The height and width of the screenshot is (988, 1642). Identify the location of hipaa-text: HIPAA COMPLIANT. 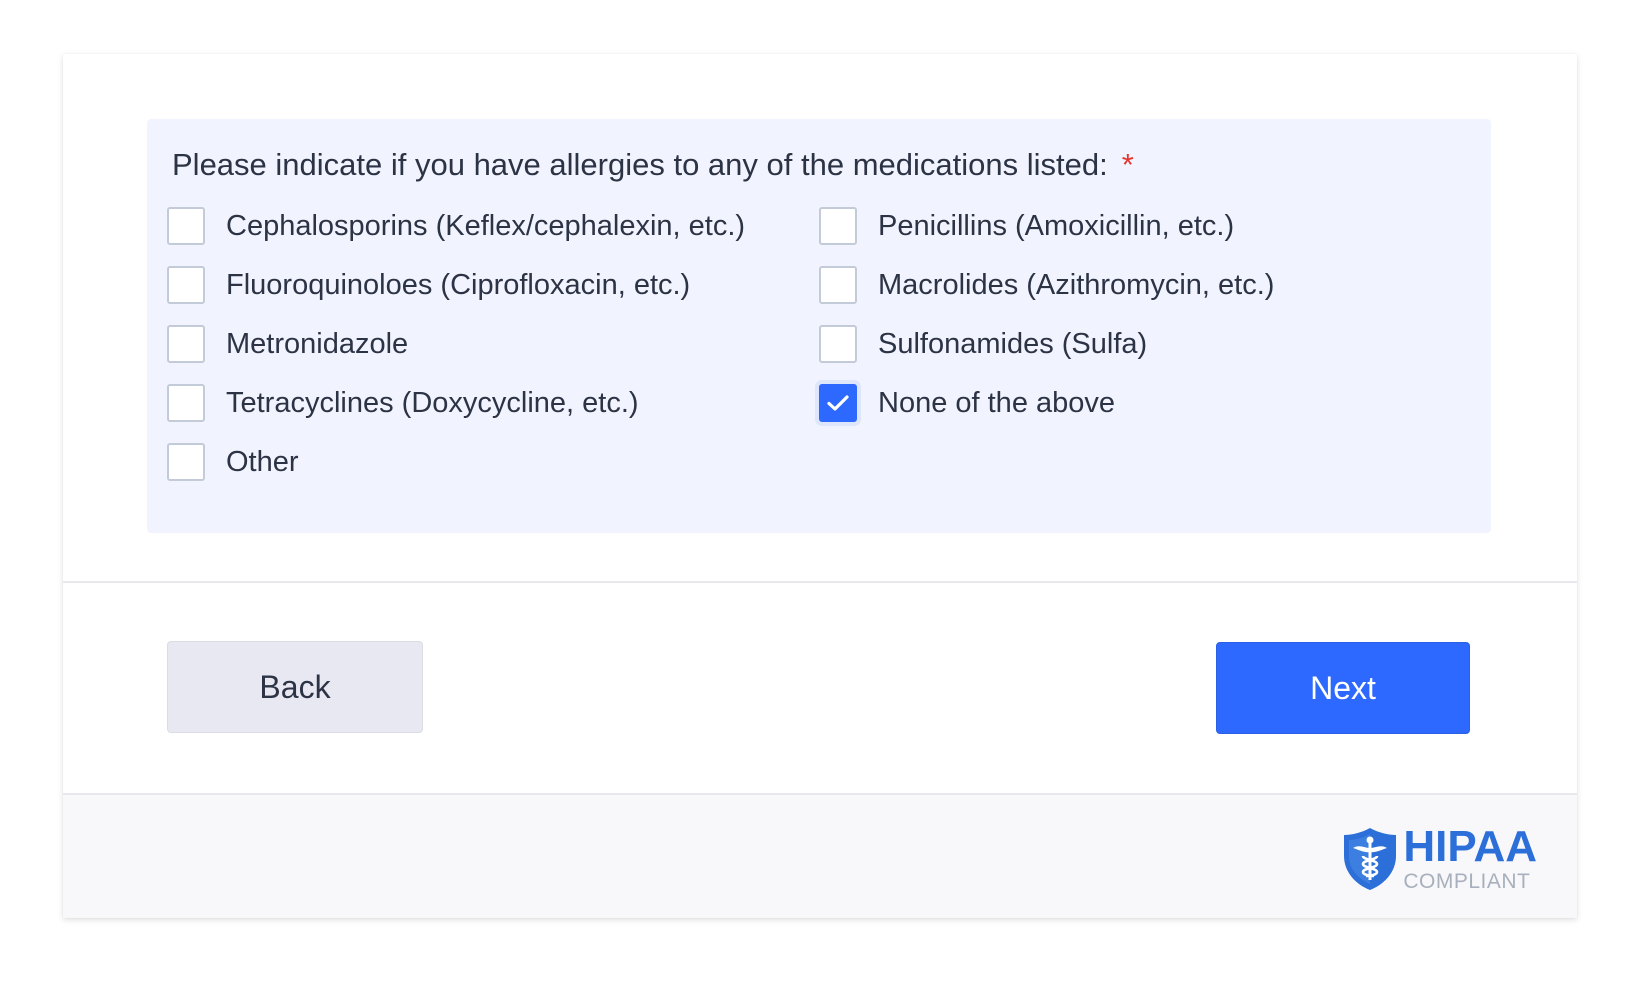
(1470, 857).